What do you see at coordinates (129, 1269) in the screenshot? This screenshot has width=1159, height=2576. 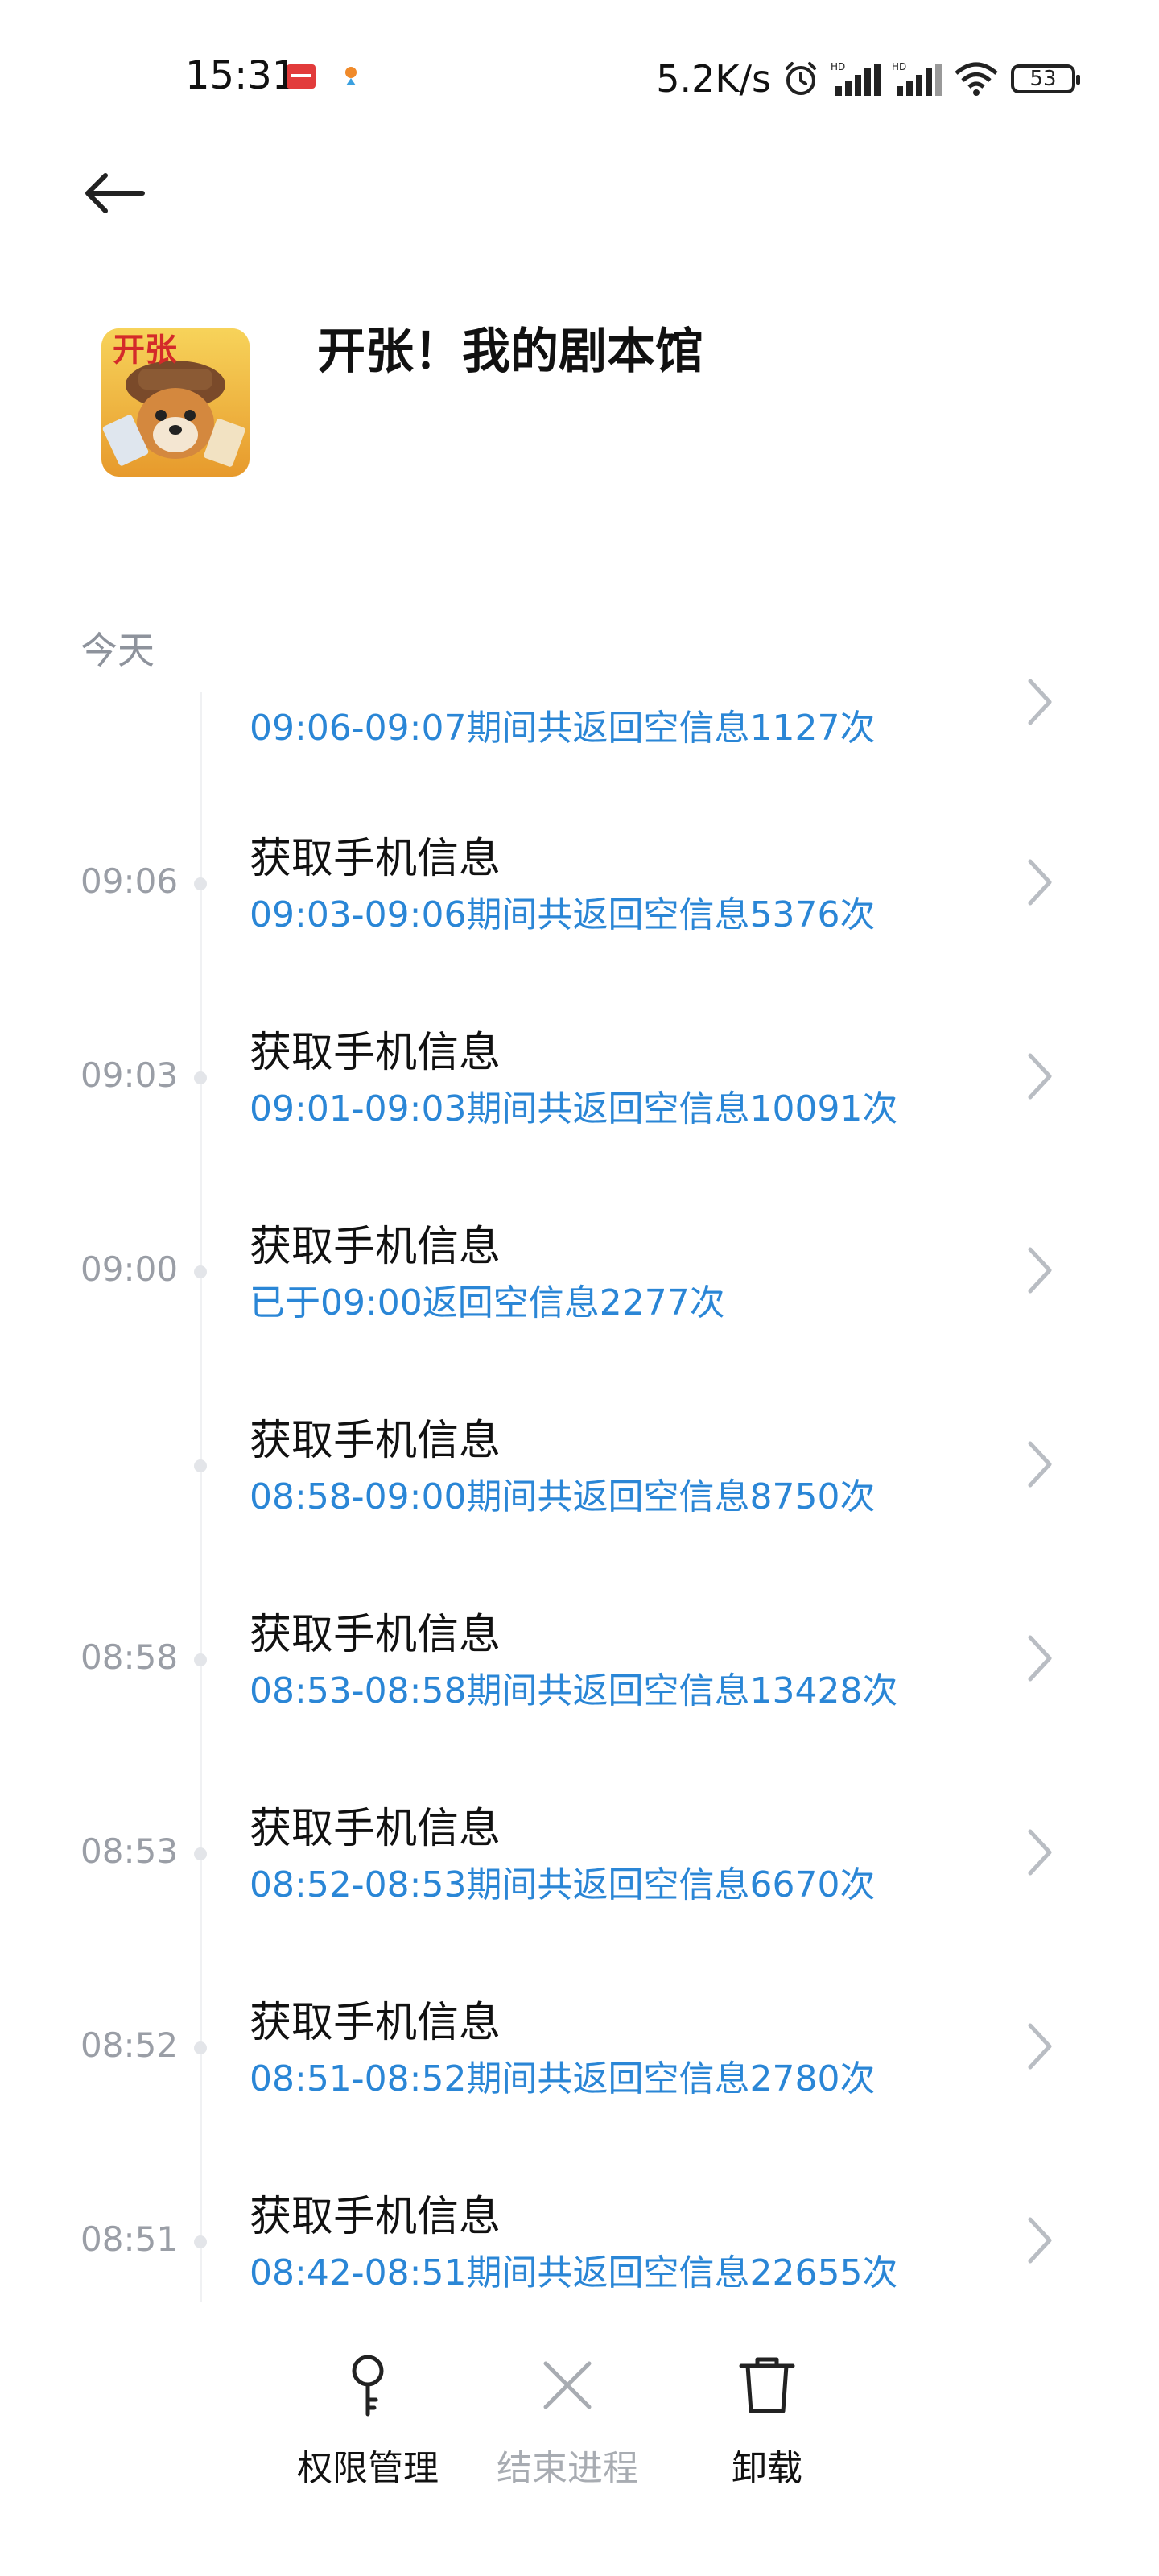 I see `record-time: 09:00` at bounding box center [129, 1269].